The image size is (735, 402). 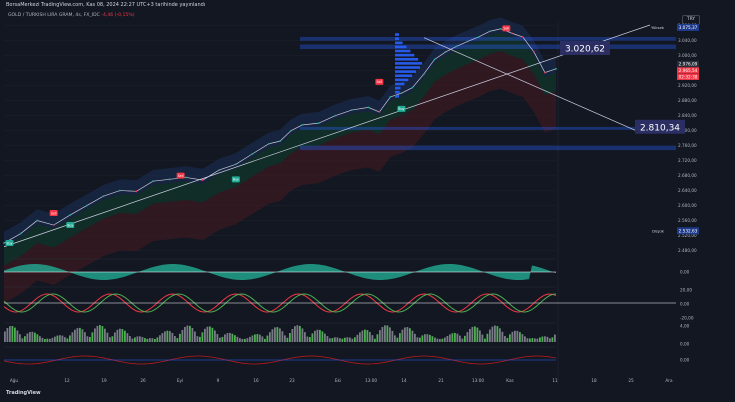 I want to click on y-tick-label: 2.640,00, so click(x=687, y=190).